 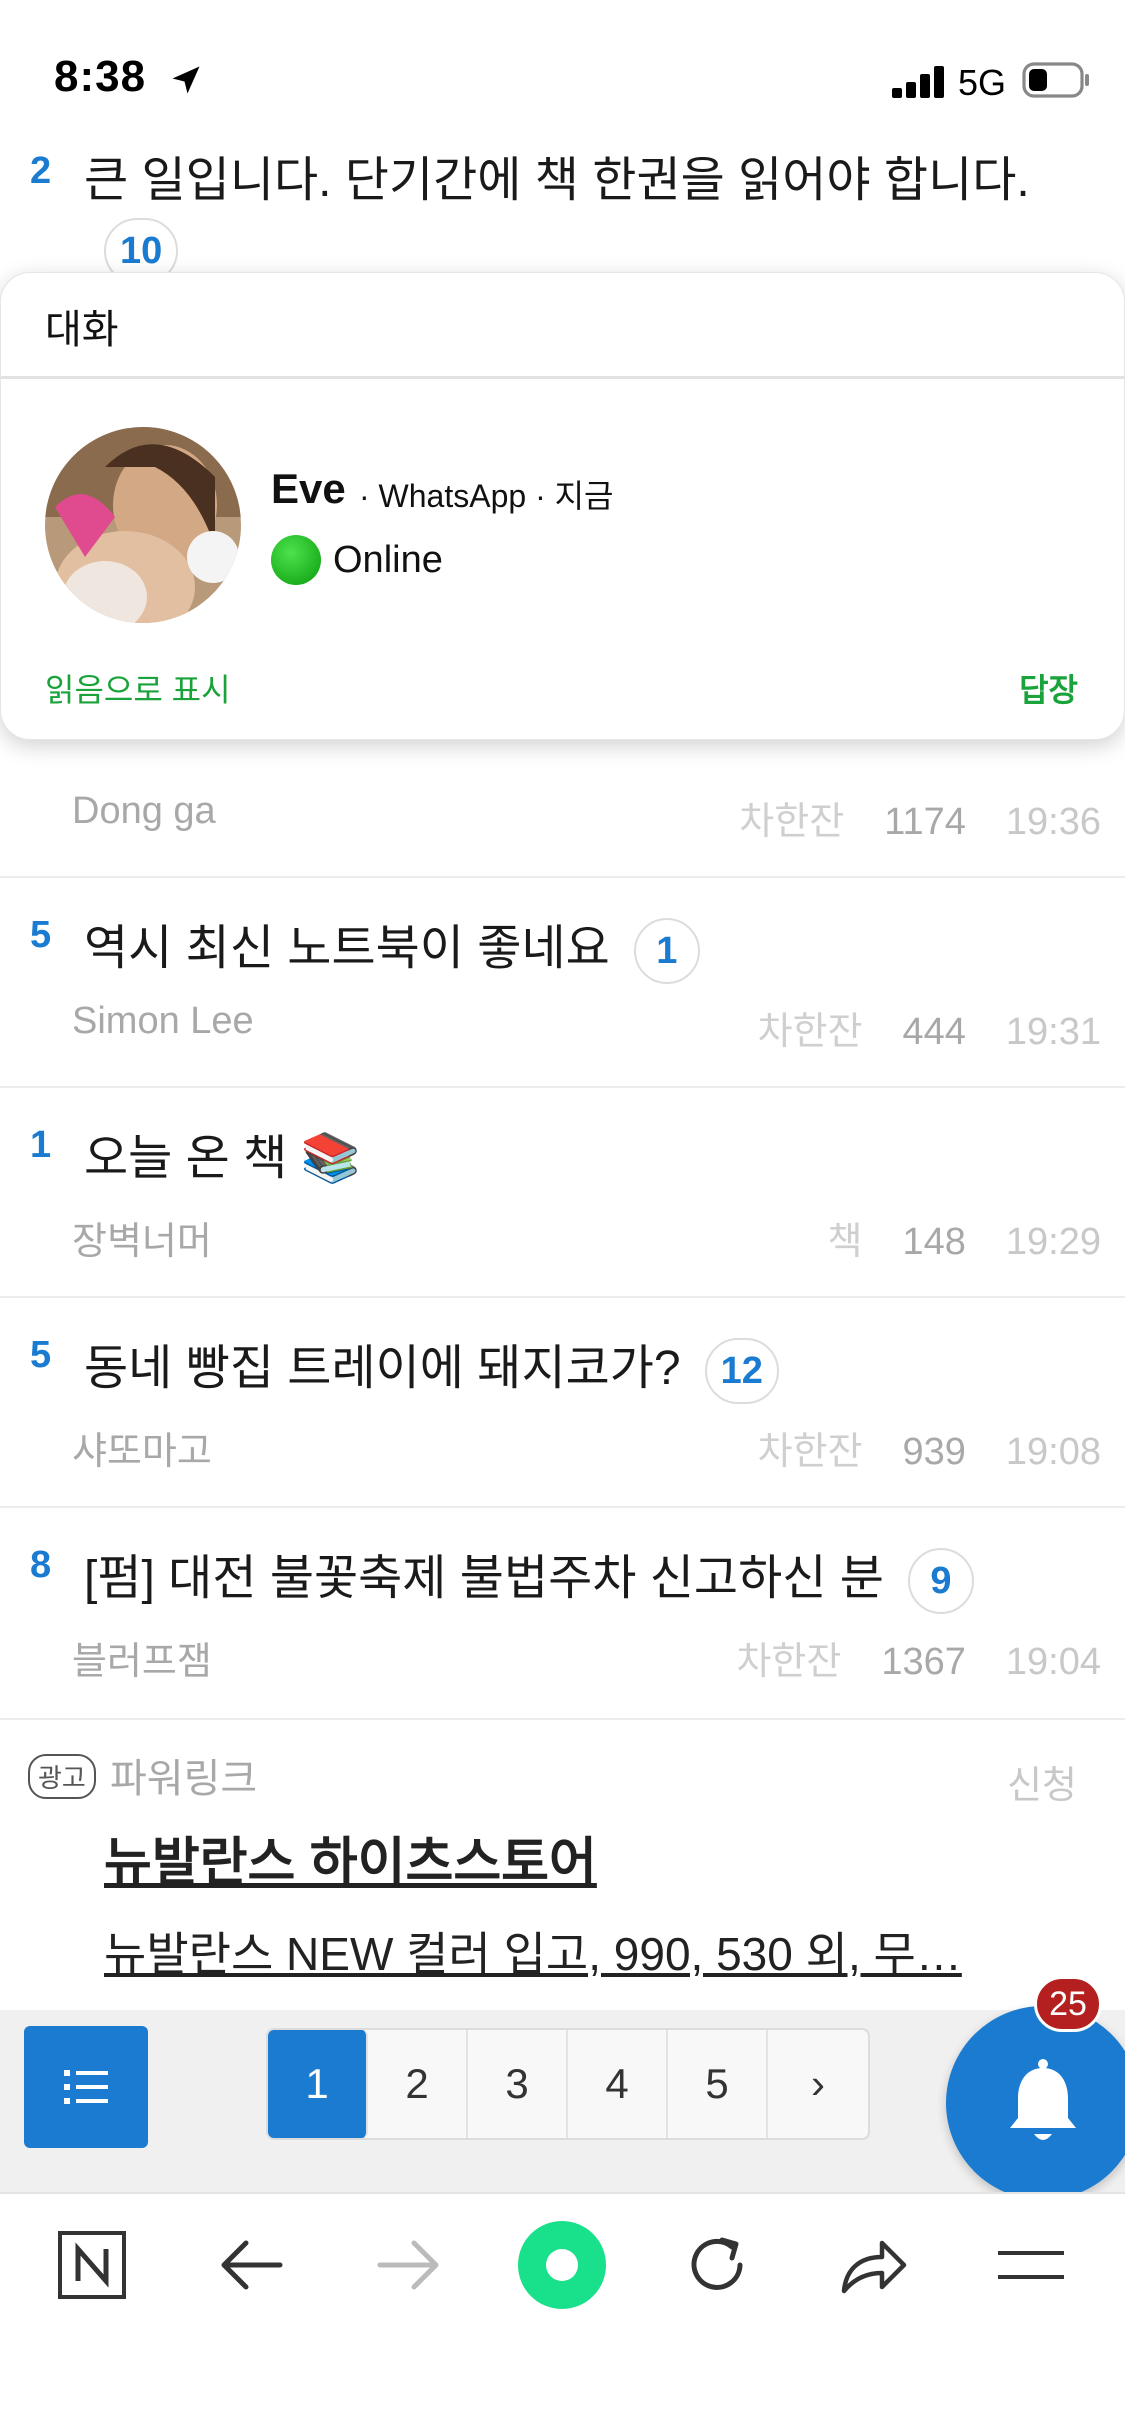 I want to click on list-item: 5 역시 최신 노트북이 좋네요 1 Simon Lee 차한잔 444 19:31, so click(x=562, y=983).